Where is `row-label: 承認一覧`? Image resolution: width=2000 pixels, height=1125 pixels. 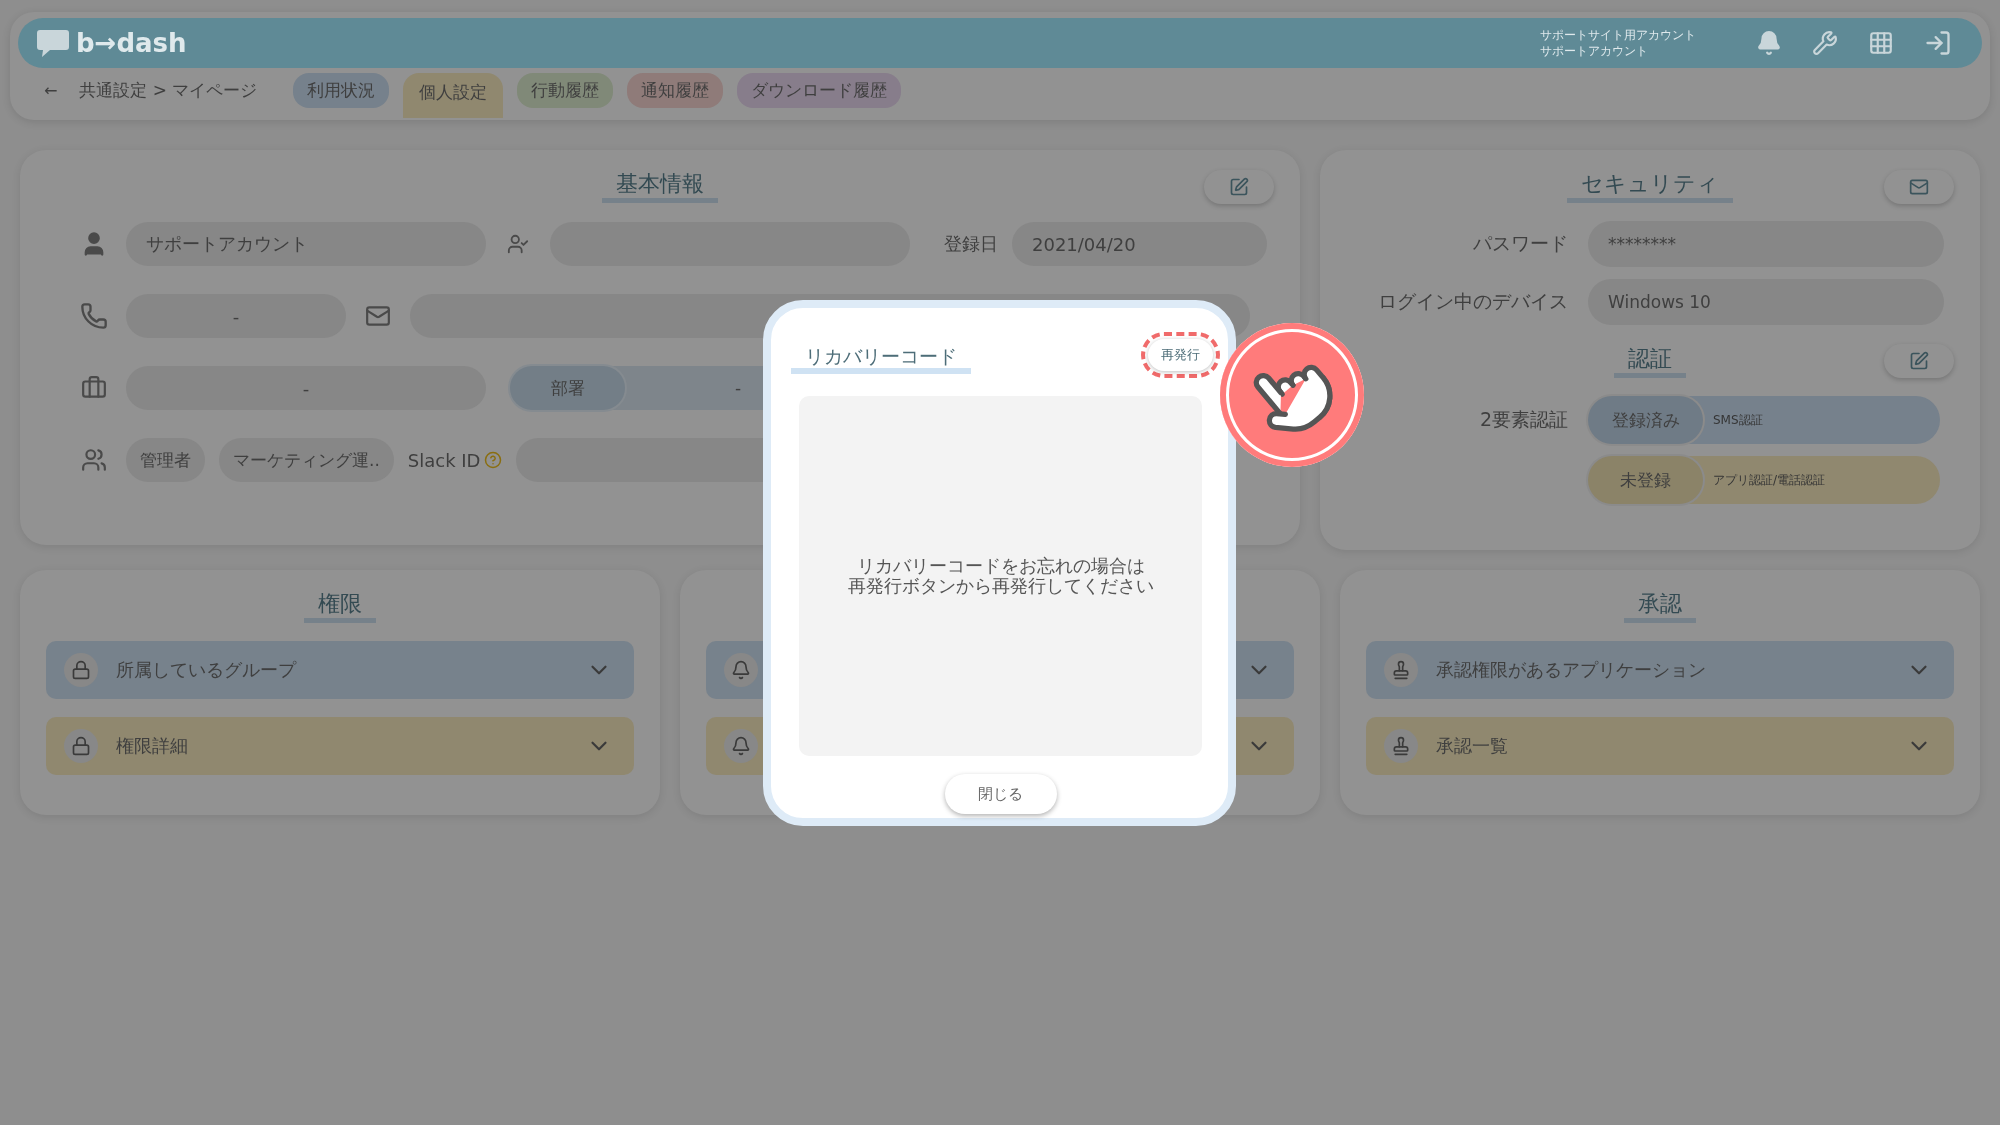
row-label: 承認一覧 is located at coordinates (1472, 746).